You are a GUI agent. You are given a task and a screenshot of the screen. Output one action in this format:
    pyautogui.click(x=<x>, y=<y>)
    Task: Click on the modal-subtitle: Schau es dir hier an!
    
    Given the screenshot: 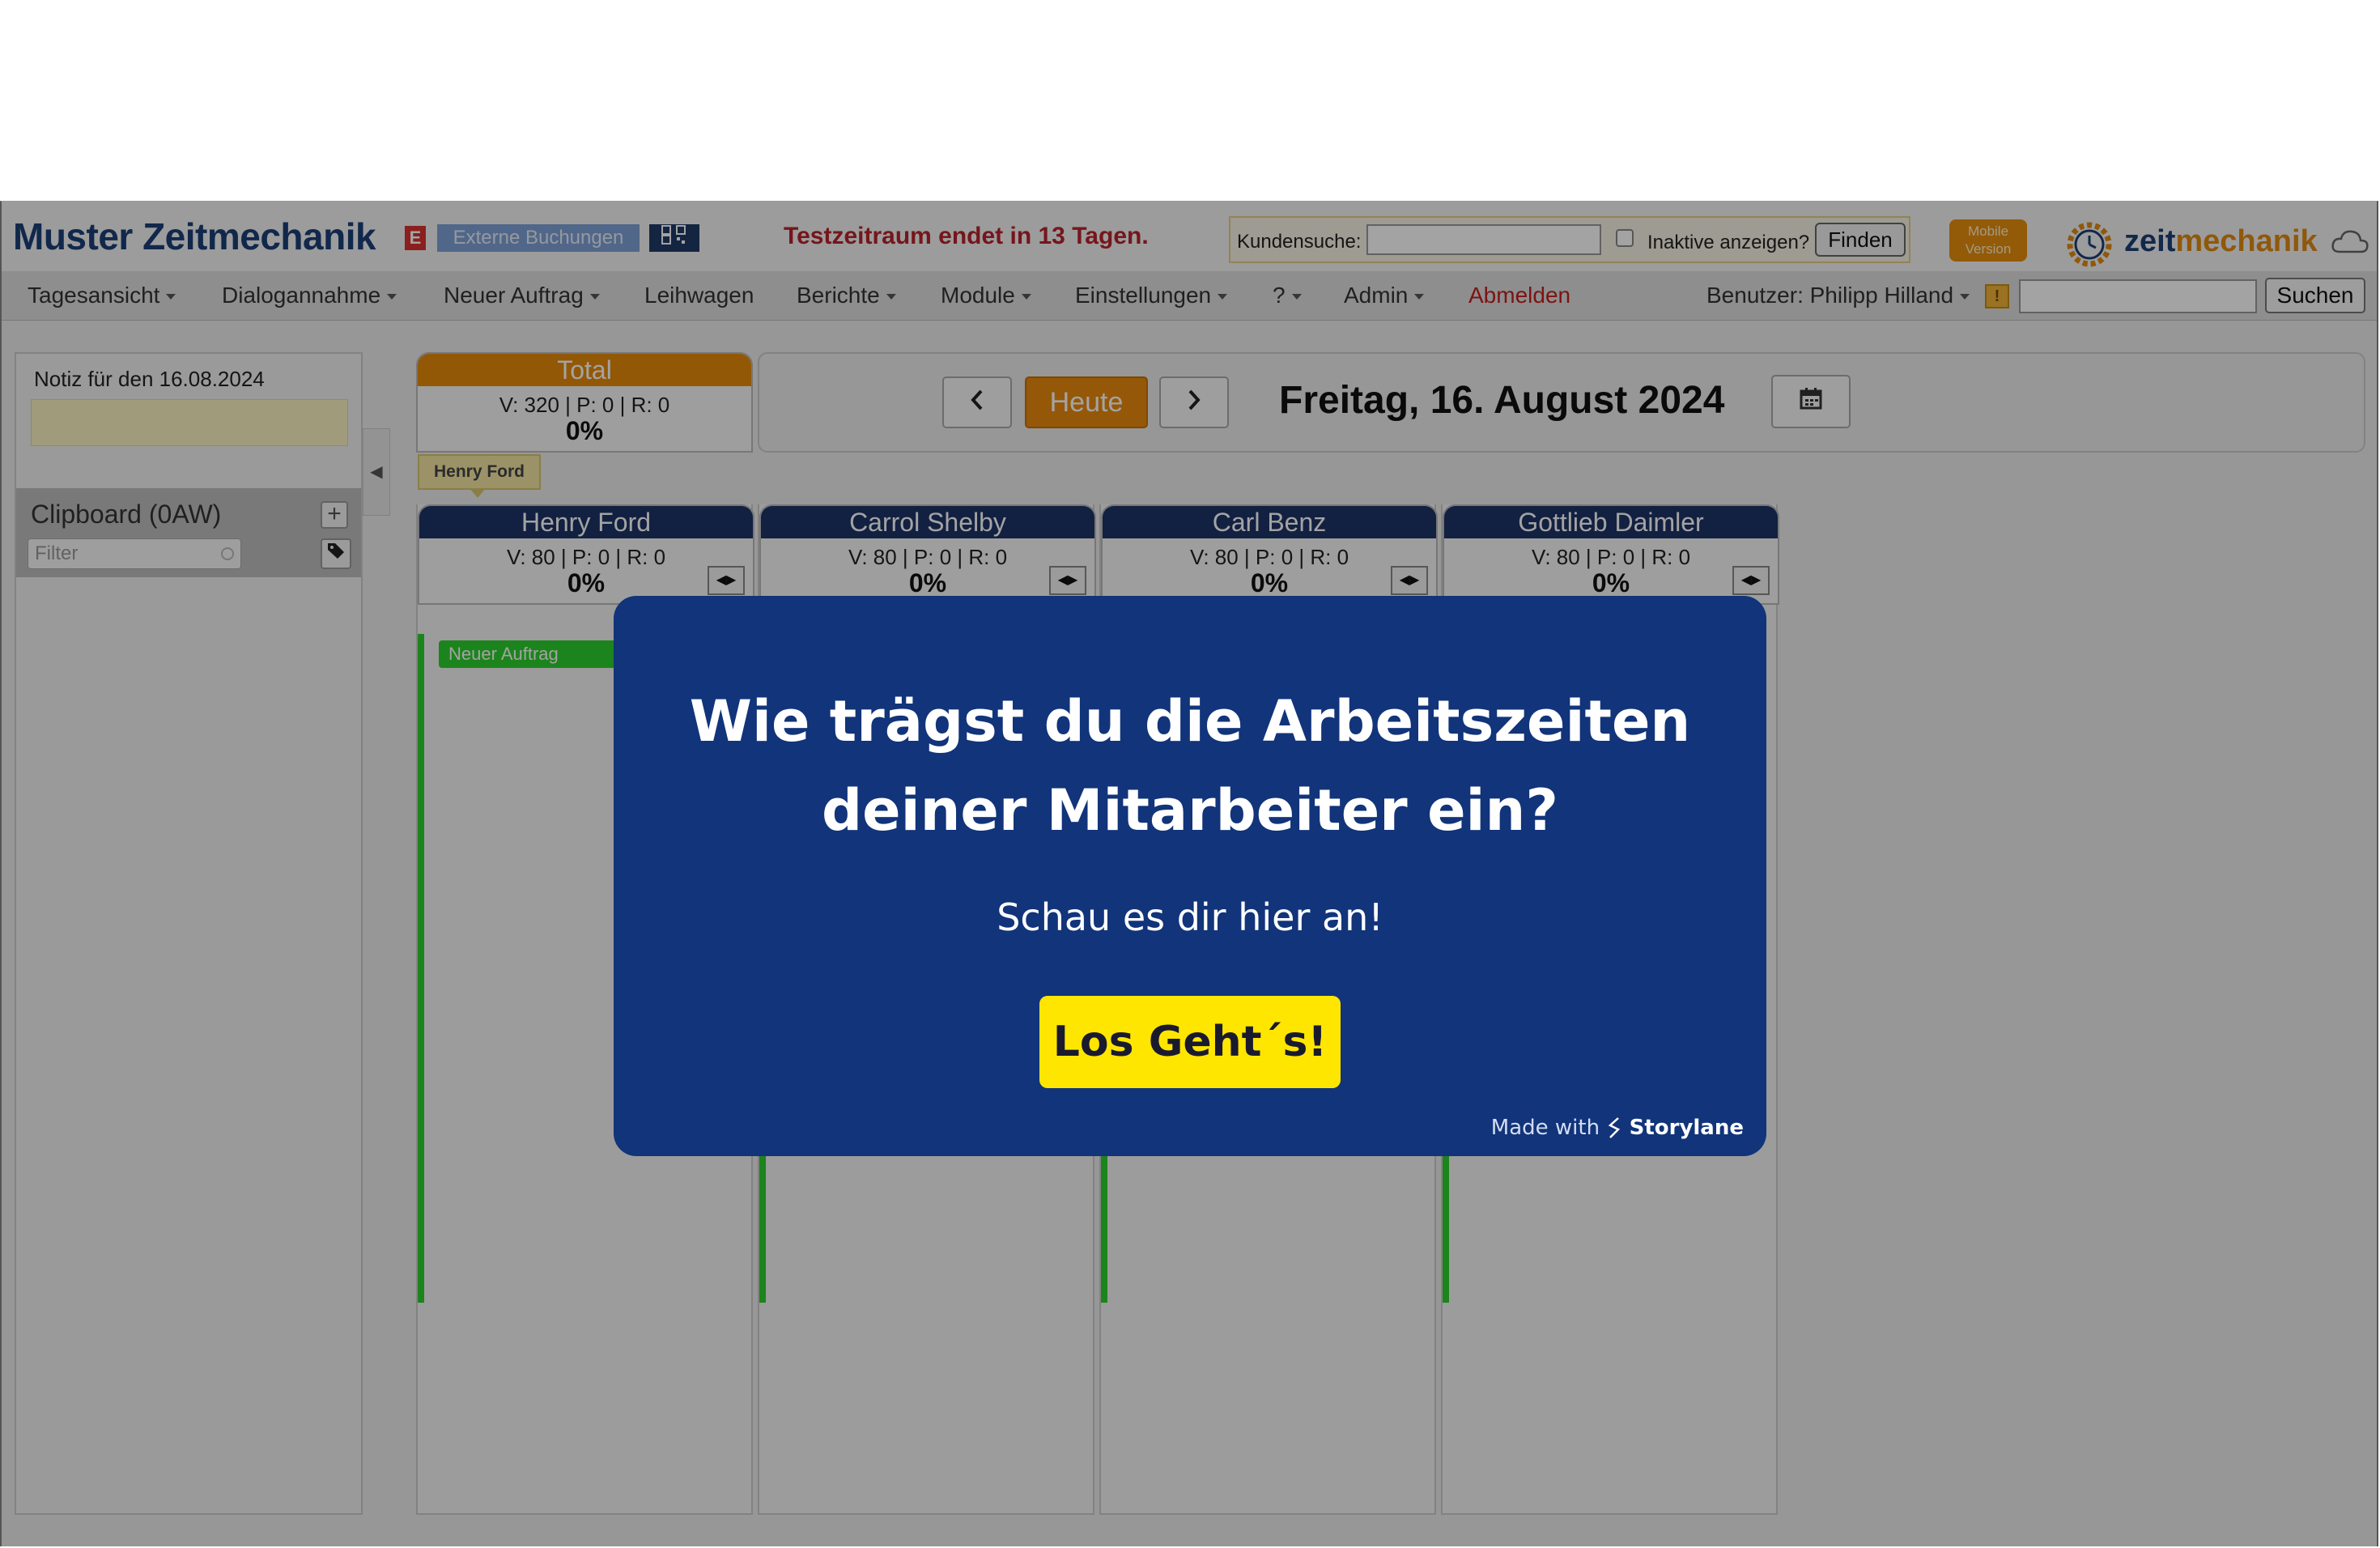 What is the action you would take?
    pyautogui.click(x=1190, y=917)
    